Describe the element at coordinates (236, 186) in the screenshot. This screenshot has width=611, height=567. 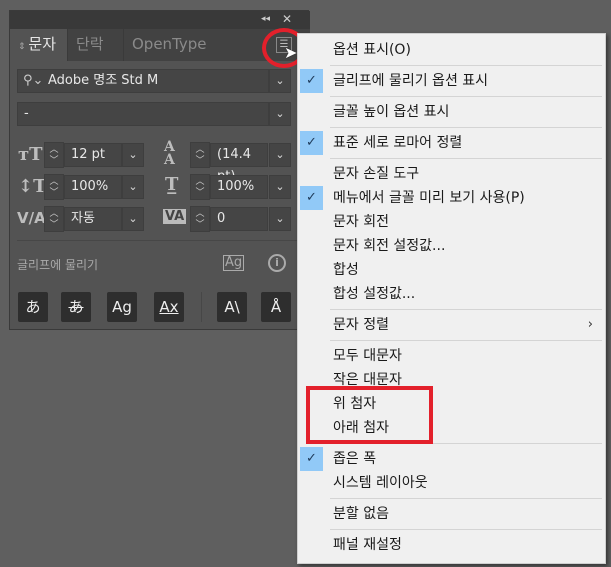
I see `horizontal-scale-value: 100%` at that location.